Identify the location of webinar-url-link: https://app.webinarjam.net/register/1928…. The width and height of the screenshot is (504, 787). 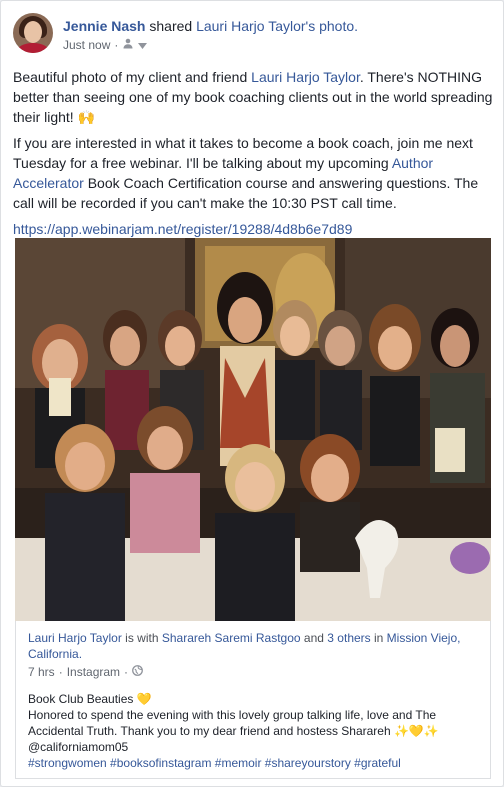
(254, 229).